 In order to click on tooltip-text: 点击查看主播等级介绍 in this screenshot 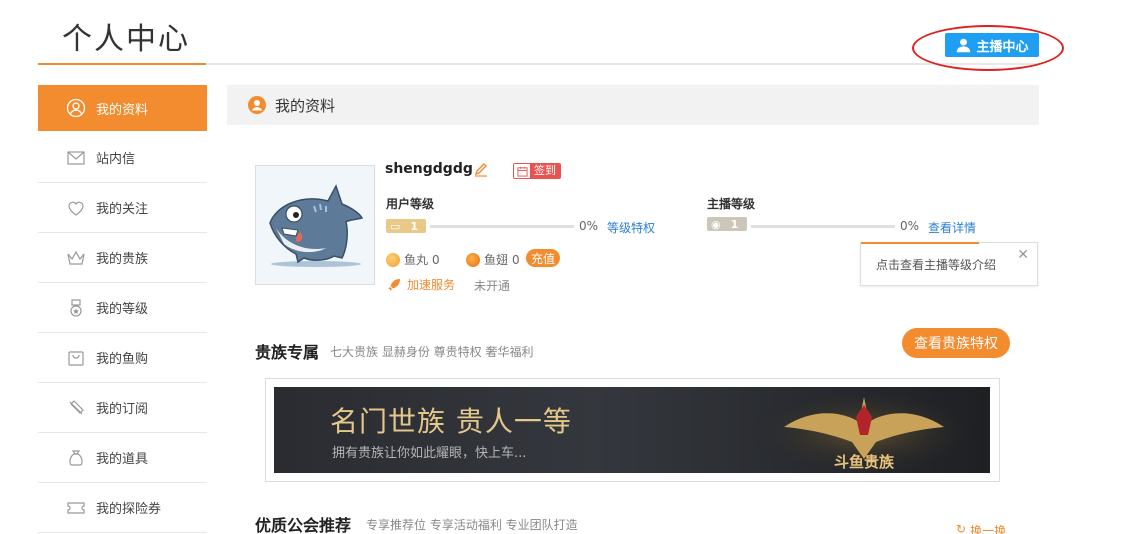, I will do `click(936, 264)`.